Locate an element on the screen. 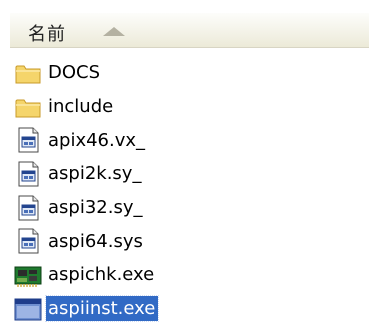 The height and width of the screenshot is (326, 379). file-item-apix46: apix46.vx_ is located at coordinates (186, 140).